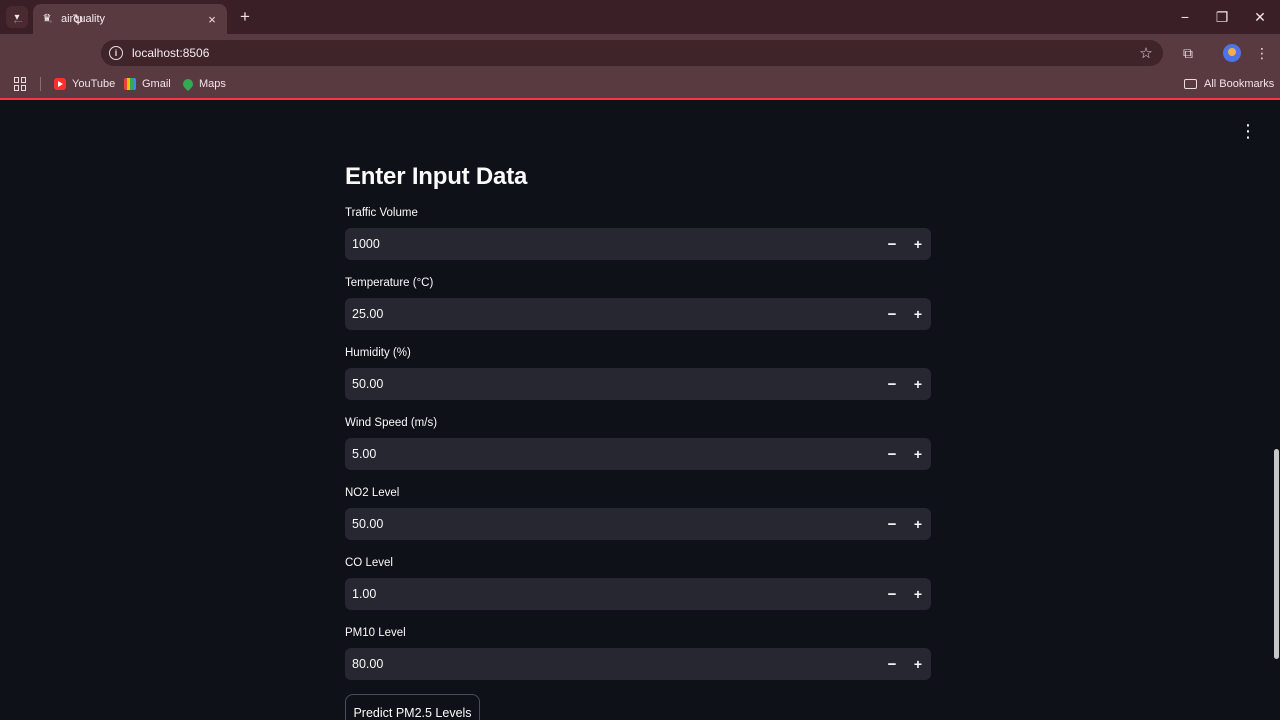 Image resolution: width=1280 pixels, height=720 pixels. I want to click on restore-window-button: ❐, so click(1222, 17).